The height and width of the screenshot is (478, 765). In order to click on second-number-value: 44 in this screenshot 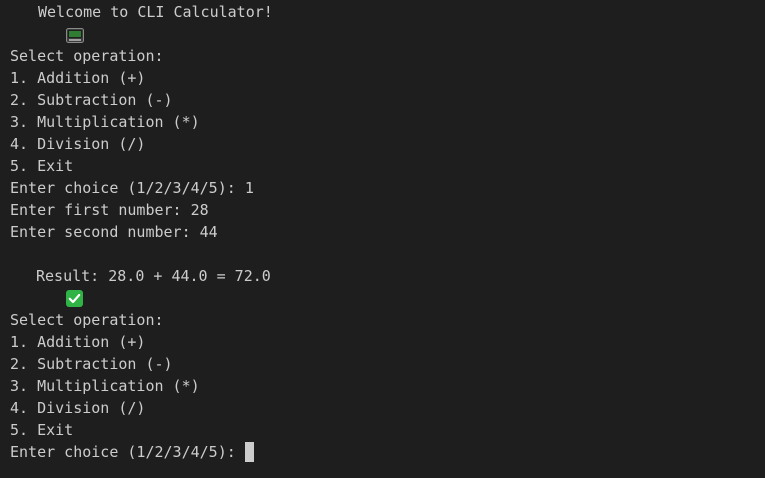, I will do `click(208, 232)`.